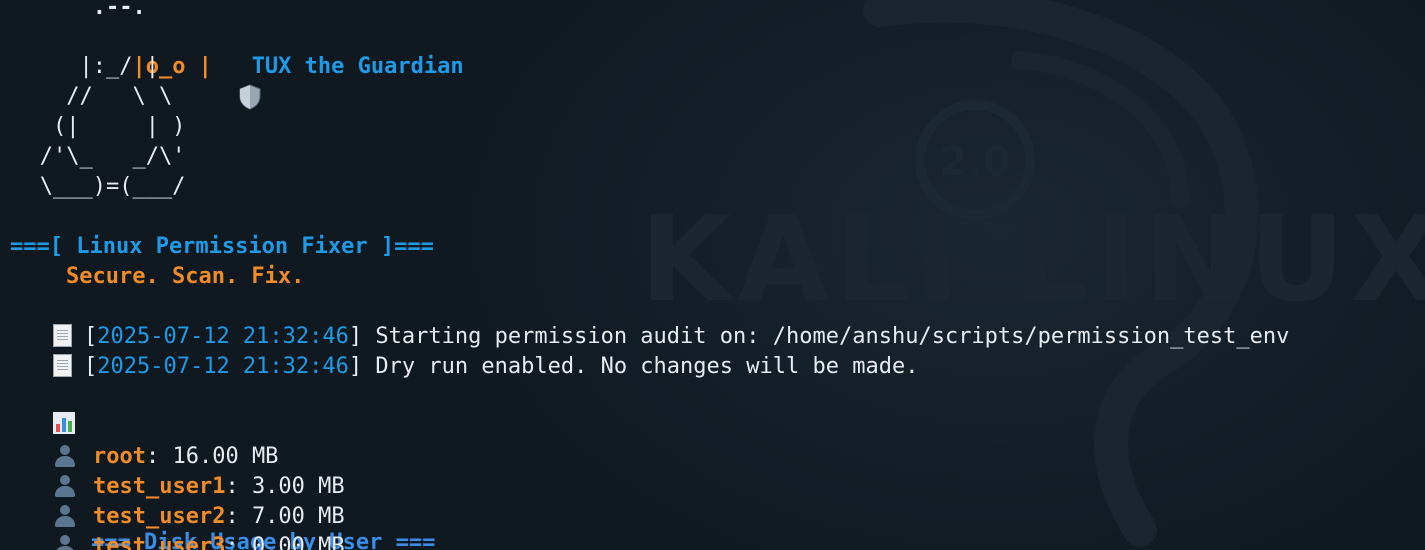  Describe the element at coordinates (223, 366) in the screenshot. I see `log-timestamp: 2025-07-12 21:32:46` at that location.